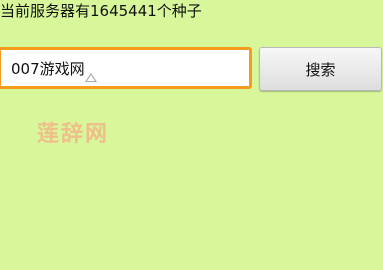 The height and width of the screenshot is (270, 383). What do you see at coordinates (320, 69) in the screenshot?
I see `search-button: 搜索` at bounding box center [320, 69].